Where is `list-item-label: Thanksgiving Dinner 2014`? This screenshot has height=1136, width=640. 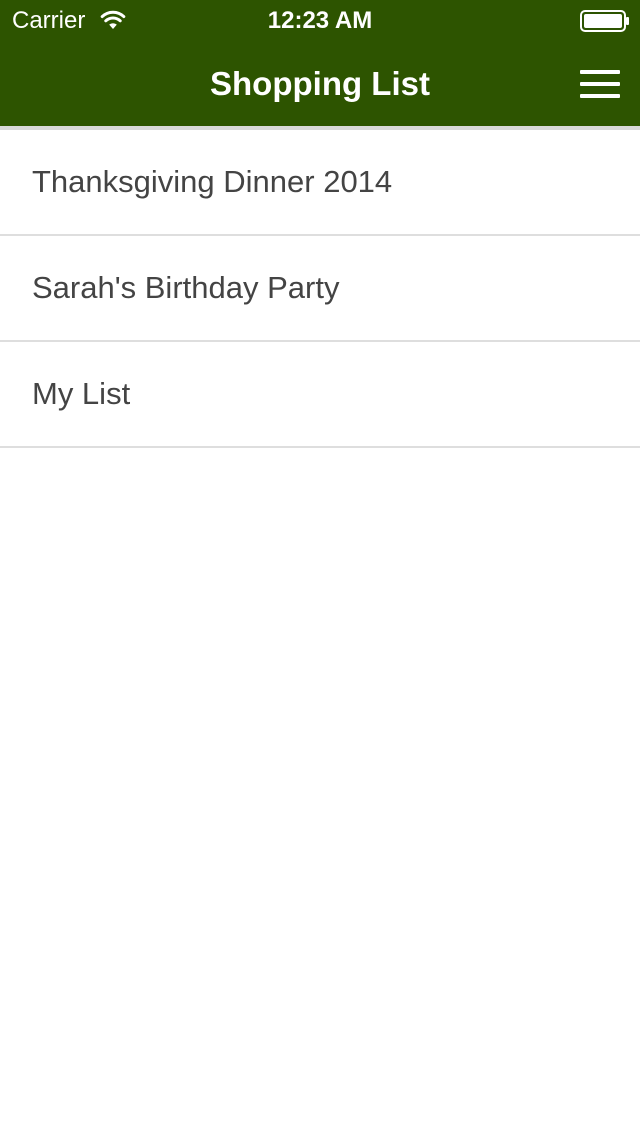
list-item-label: Thanksgiving Dinner 2014 is located at coordinates (212, 181).